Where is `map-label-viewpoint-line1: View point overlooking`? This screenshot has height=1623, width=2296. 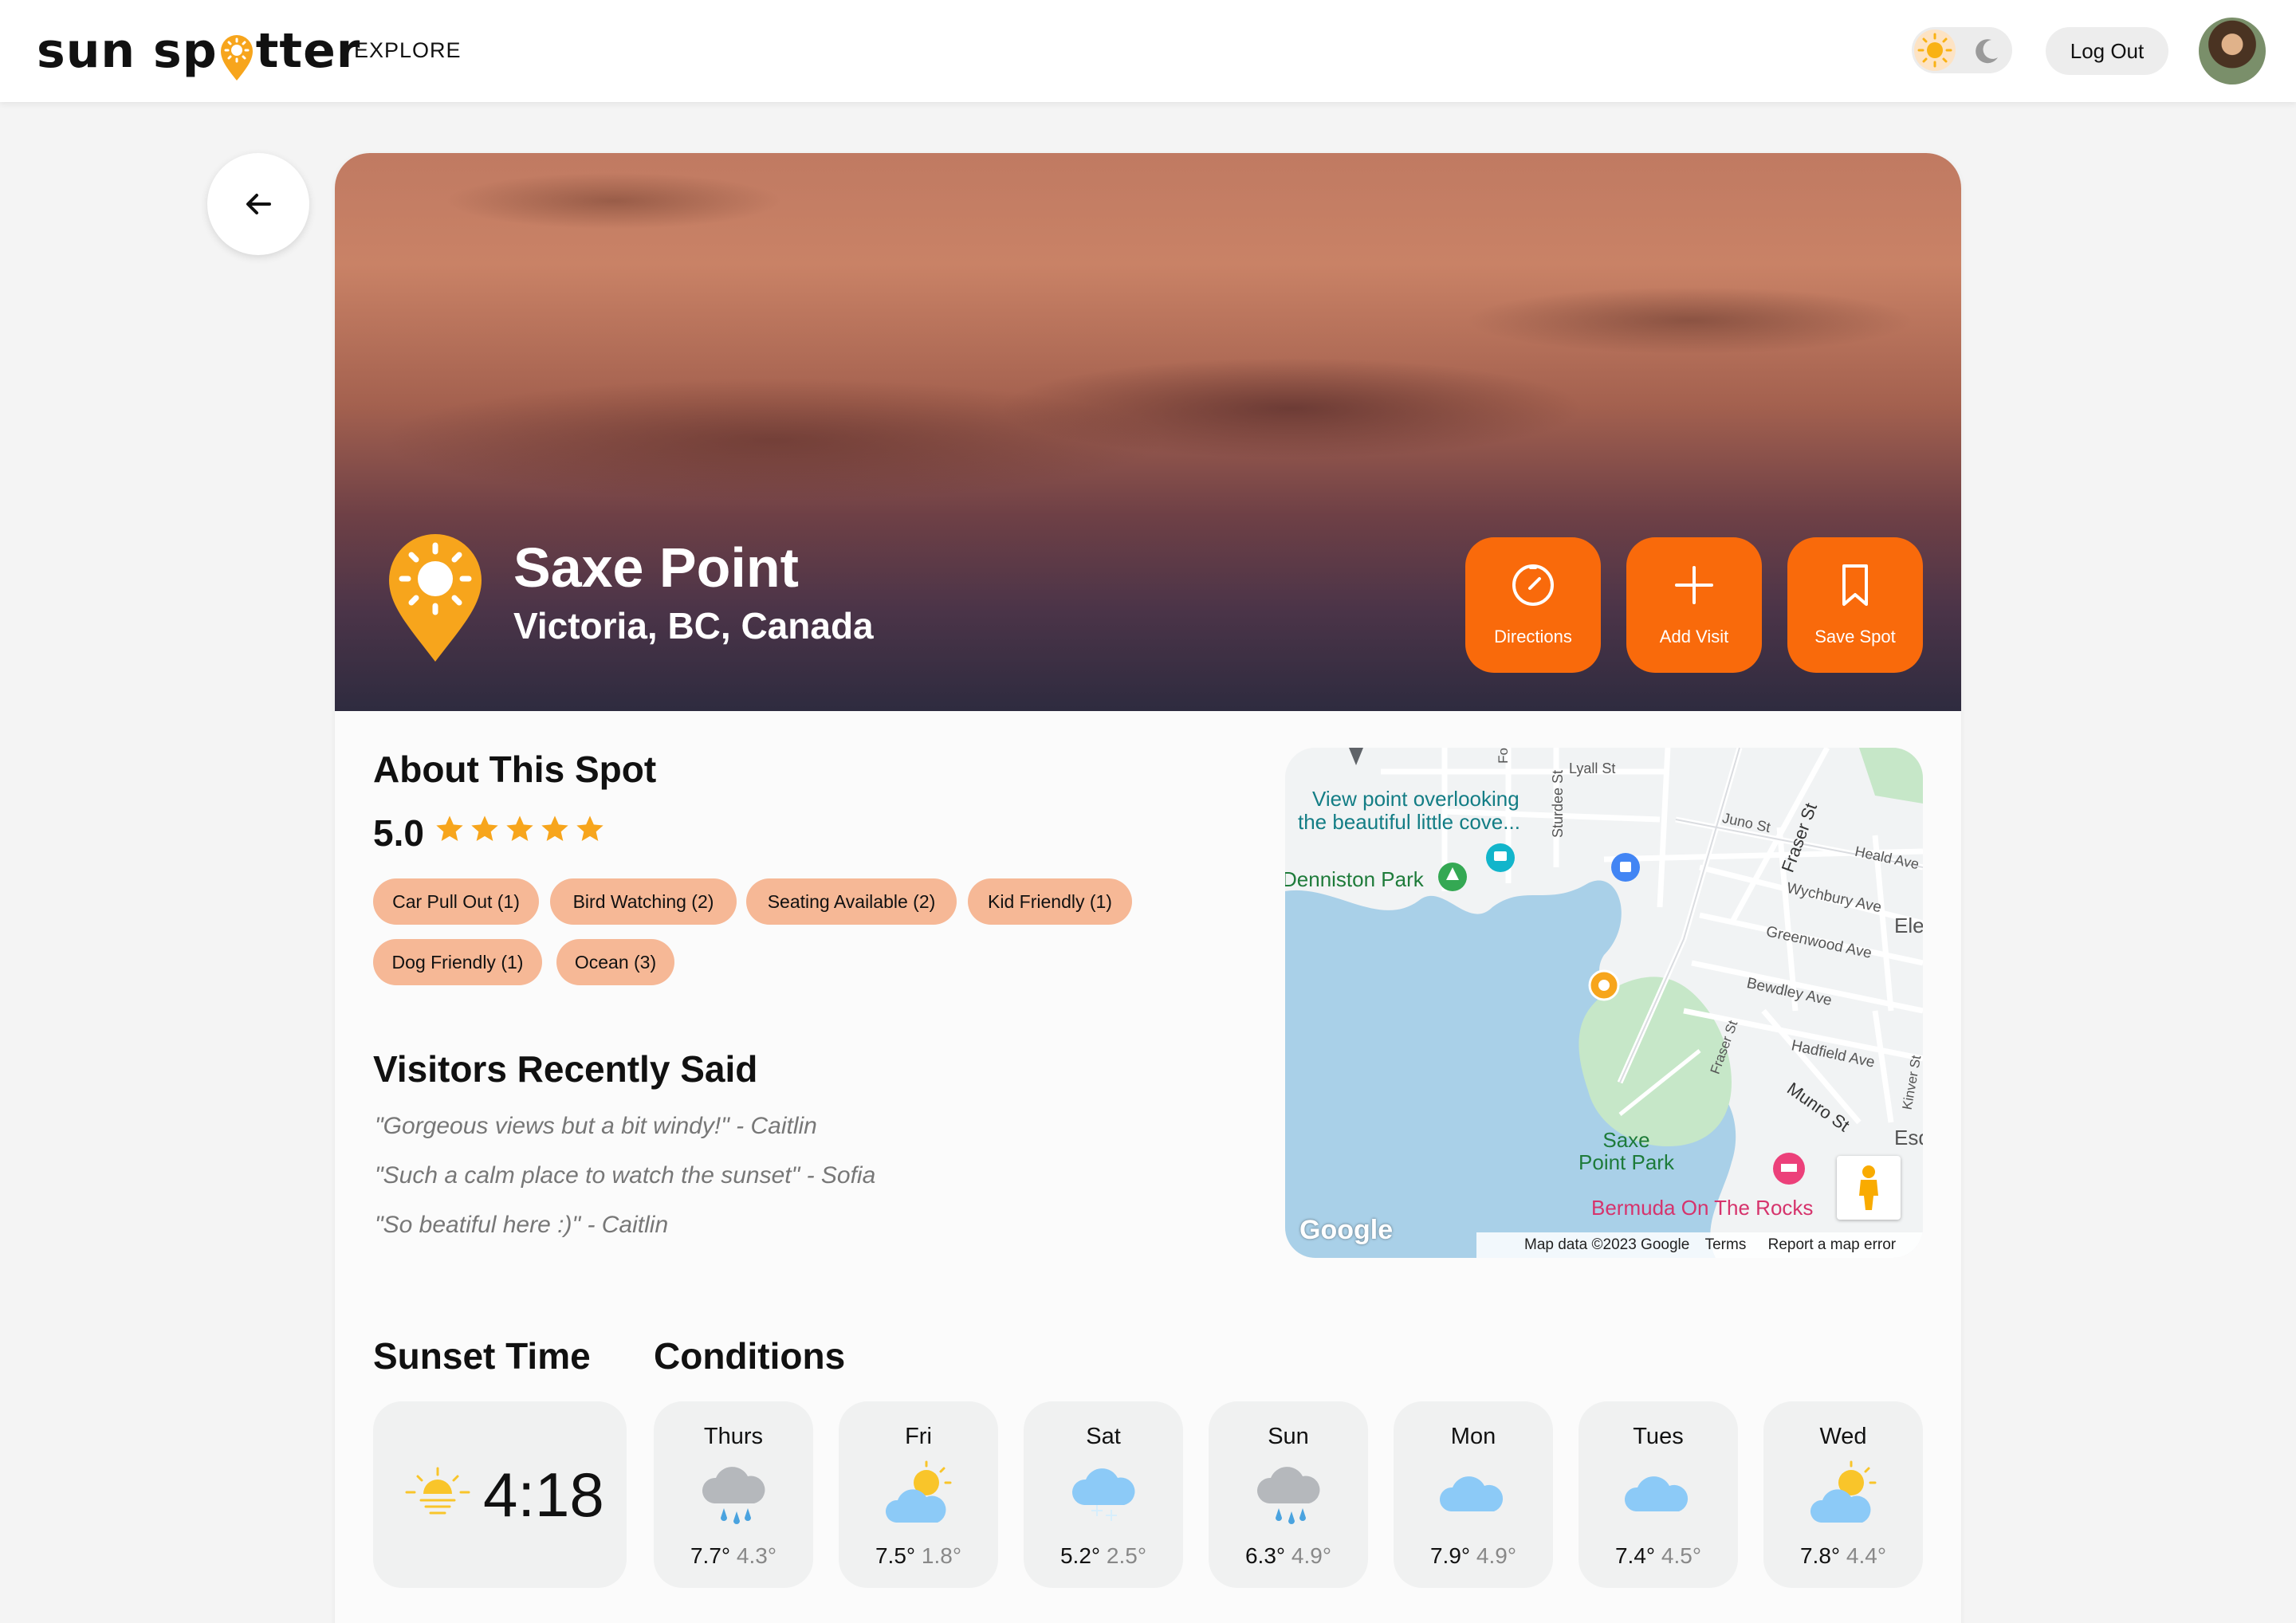 map-label-viewpoint-line1: View point overlooking is located at coordinates (1416, 799).